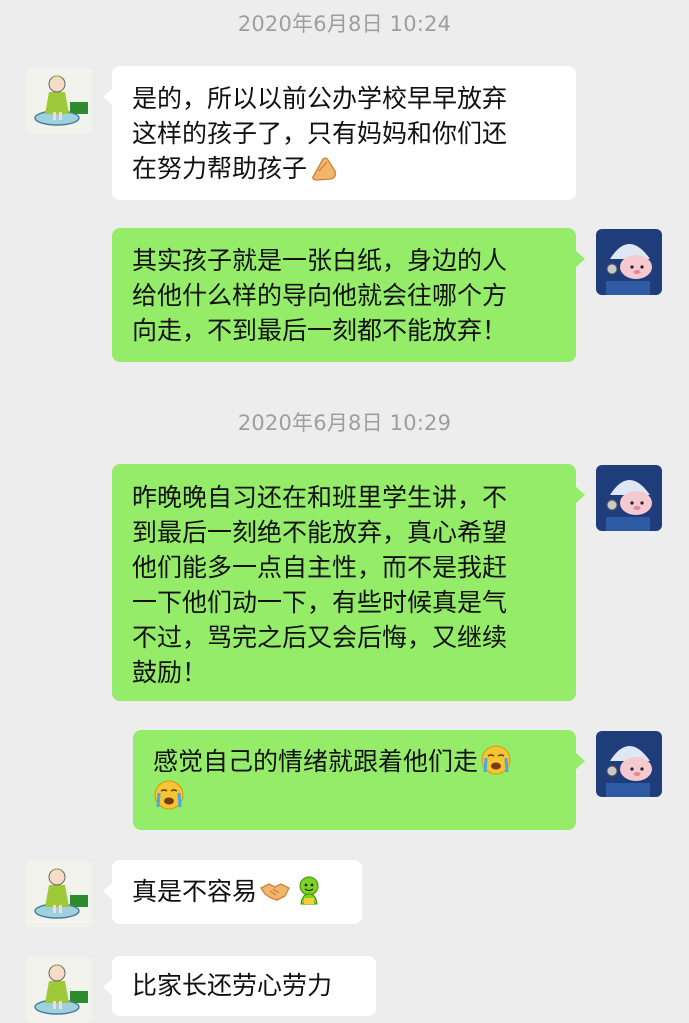 This screenshot has height=1023, width=689. Describe the element at coordinates (320, 133) in the screenshot. I see `message-line: 这样的孩子了，只有妈妈和你们还` at that location.